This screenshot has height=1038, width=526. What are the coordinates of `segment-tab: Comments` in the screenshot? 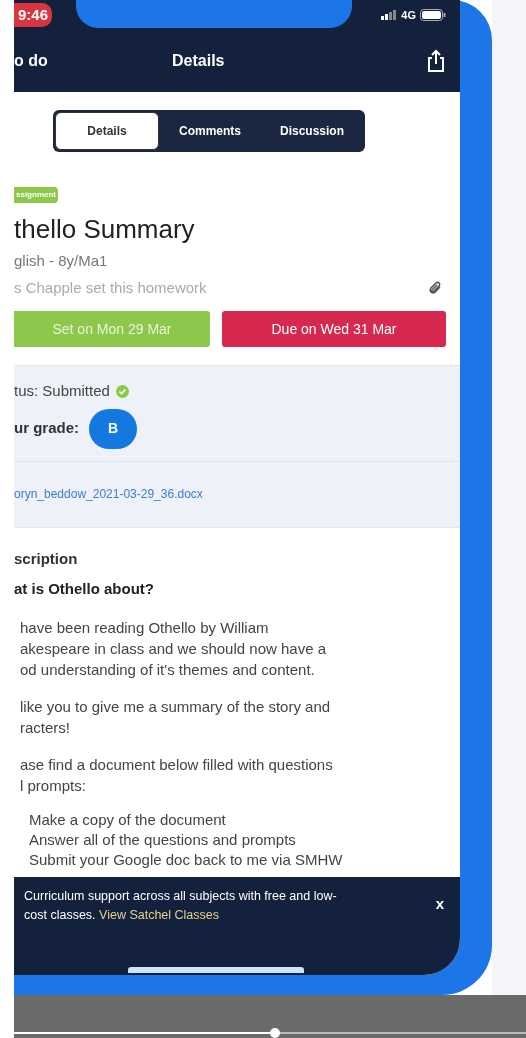 It's located at (210, 131).